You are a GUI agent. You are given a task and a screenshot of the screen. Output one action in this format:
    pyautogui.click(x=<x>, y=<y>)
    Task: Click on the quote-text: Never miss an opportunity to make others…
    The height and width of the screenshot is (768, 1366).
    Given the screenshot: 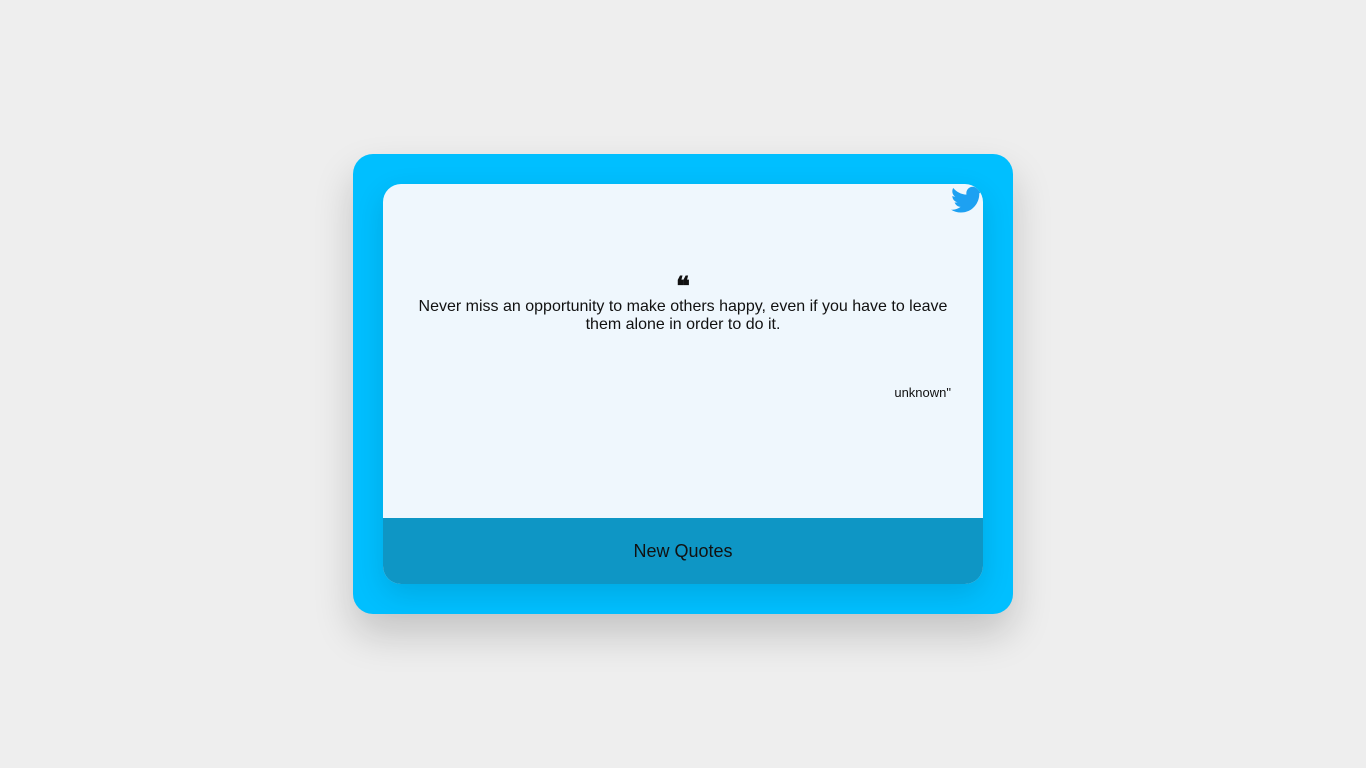 What is the action you would take?
    pyautogui.click(x=683, y=315)
    